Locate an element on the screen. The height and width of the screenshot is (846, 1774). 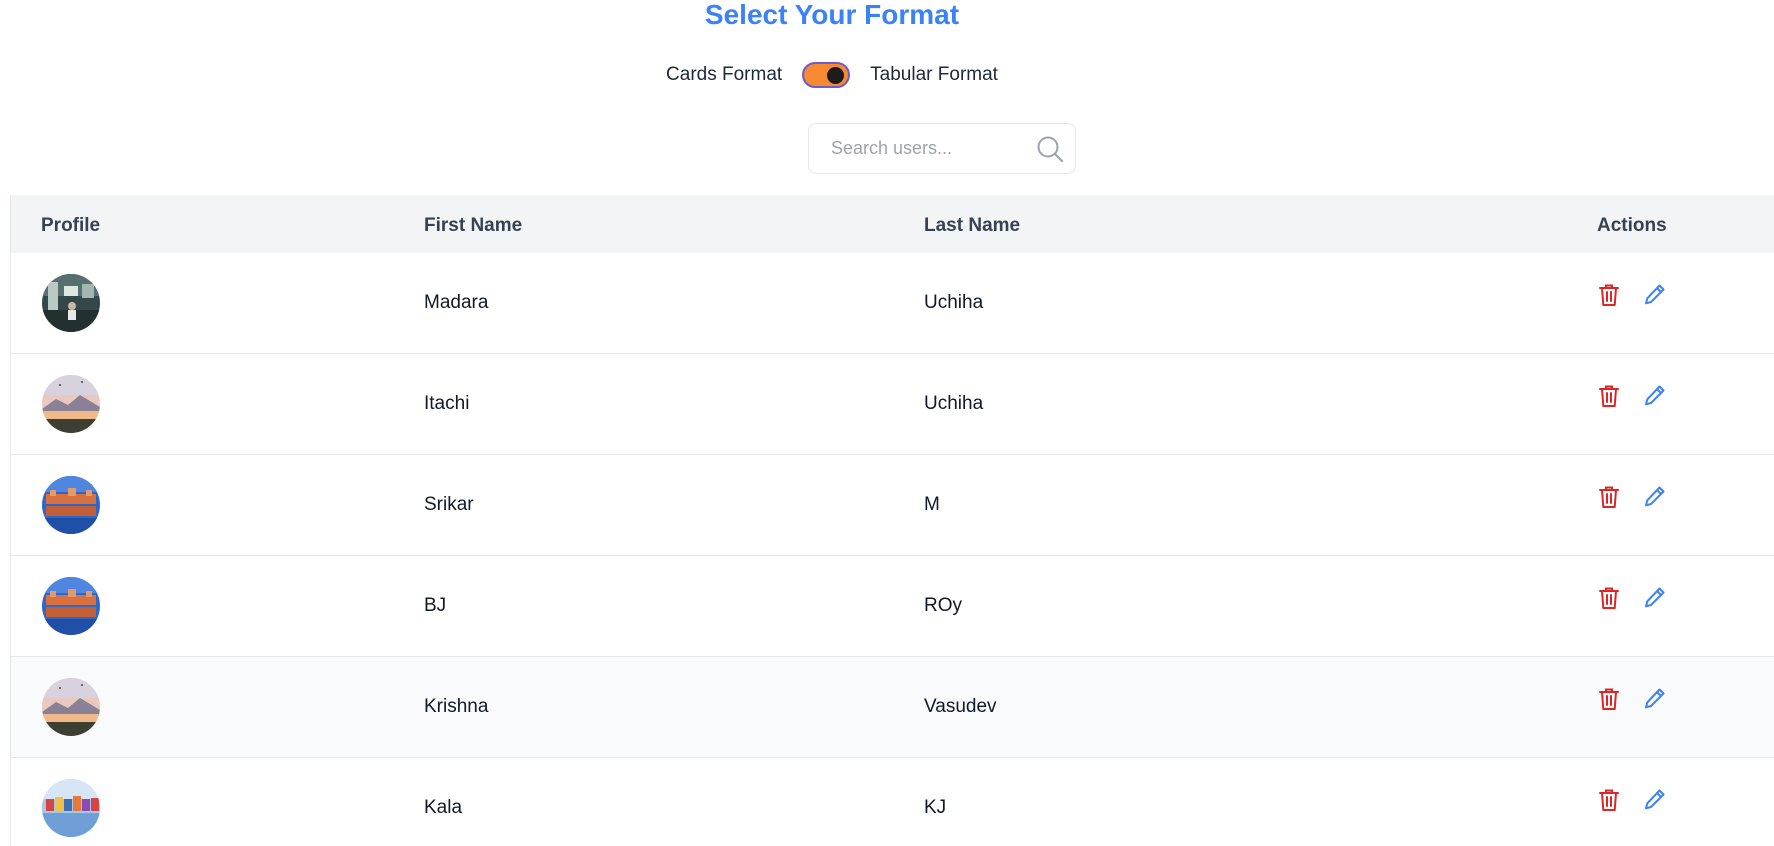
table-header: Profile First Name Last Name Actions is located at coordinates (892, 224).